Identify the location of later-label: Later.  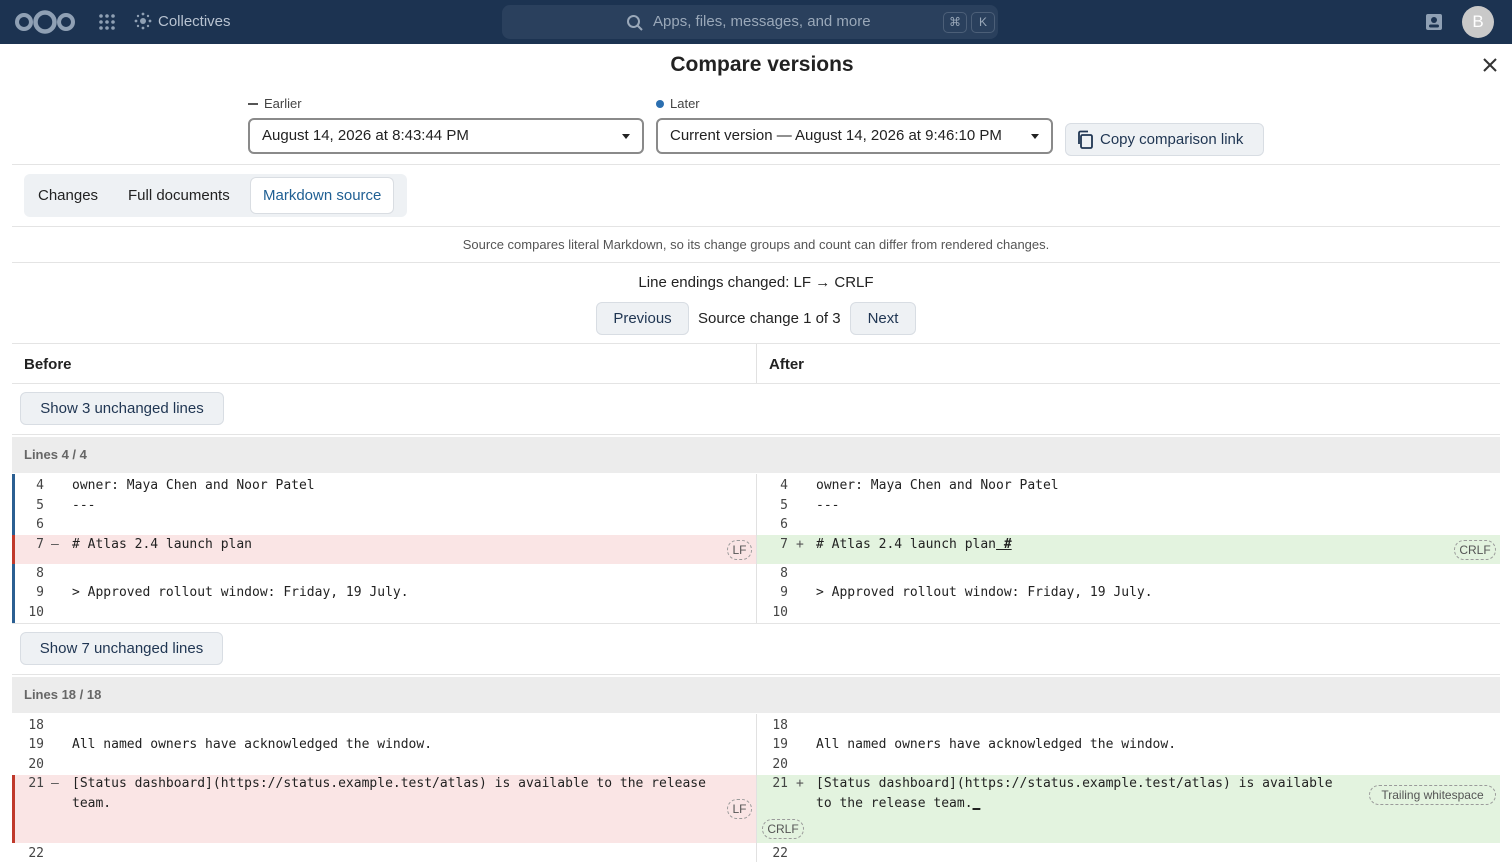
(678, 103).